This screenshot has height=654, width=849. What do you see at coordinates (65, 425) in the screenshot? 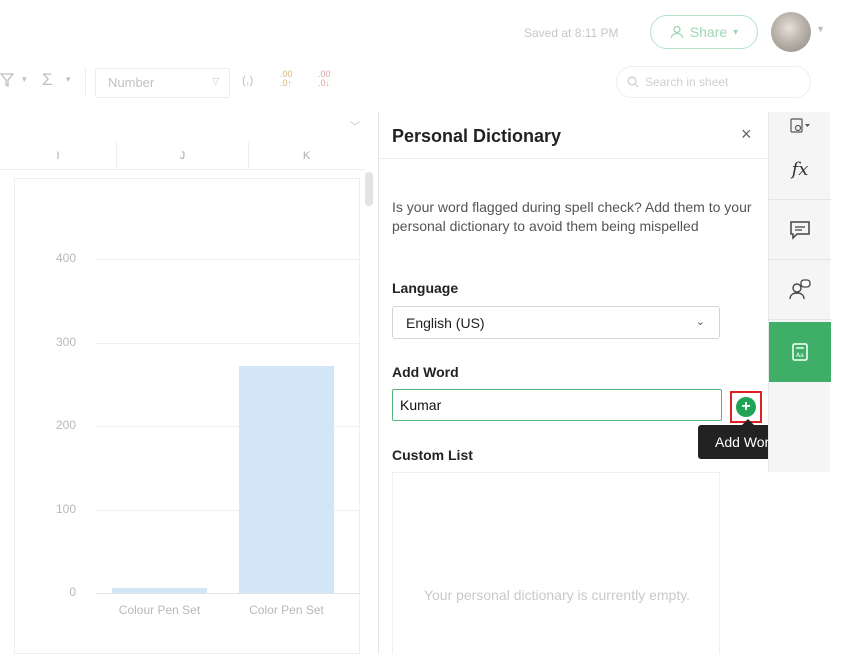
I see `y-tick-label: 200` at bounding box center [65, 425].